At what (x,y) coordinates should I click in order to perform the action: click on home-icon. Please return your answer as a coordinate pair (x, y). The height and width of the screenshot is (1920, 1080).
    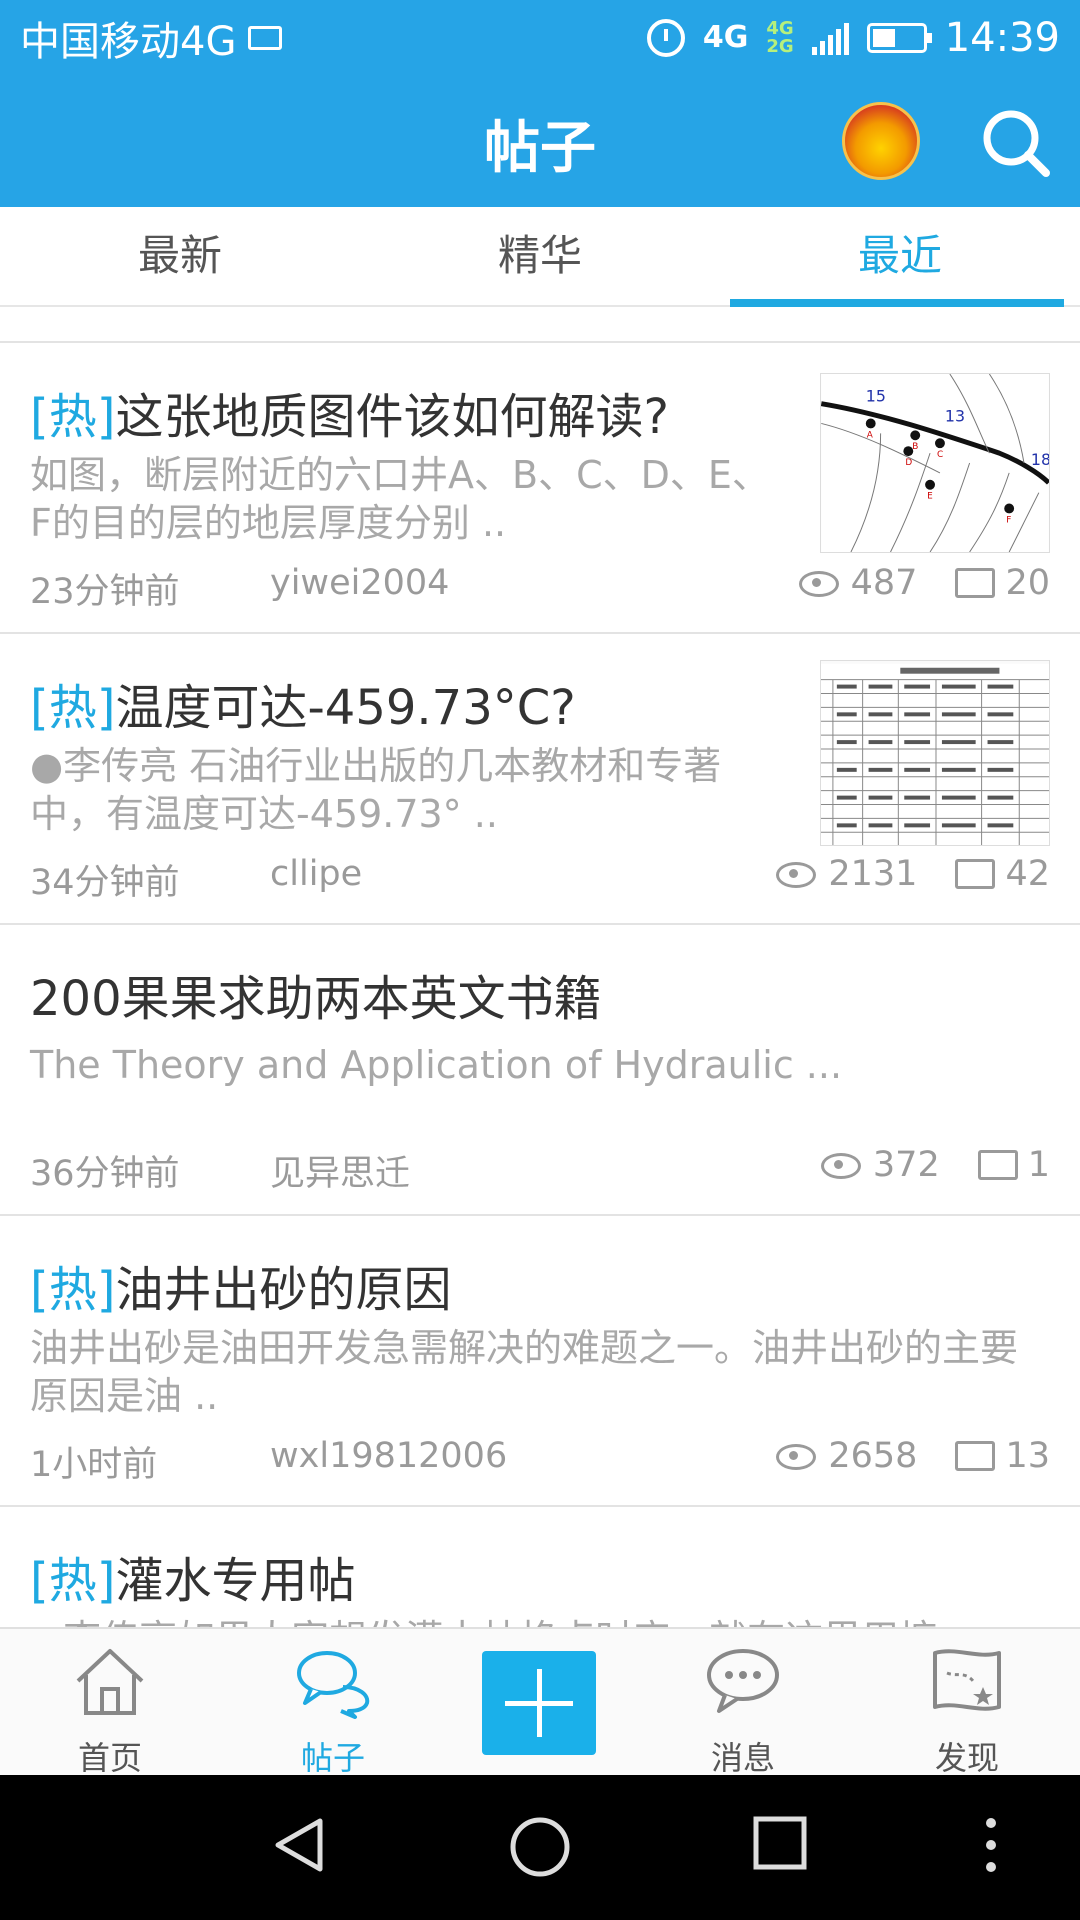
    Looking at the image, I should click on (110, 1682).